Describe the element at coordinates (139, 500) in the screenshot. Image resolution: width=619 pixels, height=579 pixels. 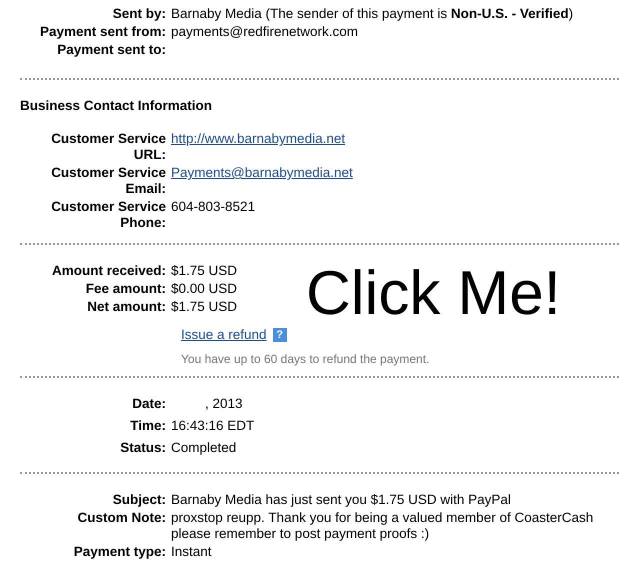
I see `field-label: Subject:` at that location.